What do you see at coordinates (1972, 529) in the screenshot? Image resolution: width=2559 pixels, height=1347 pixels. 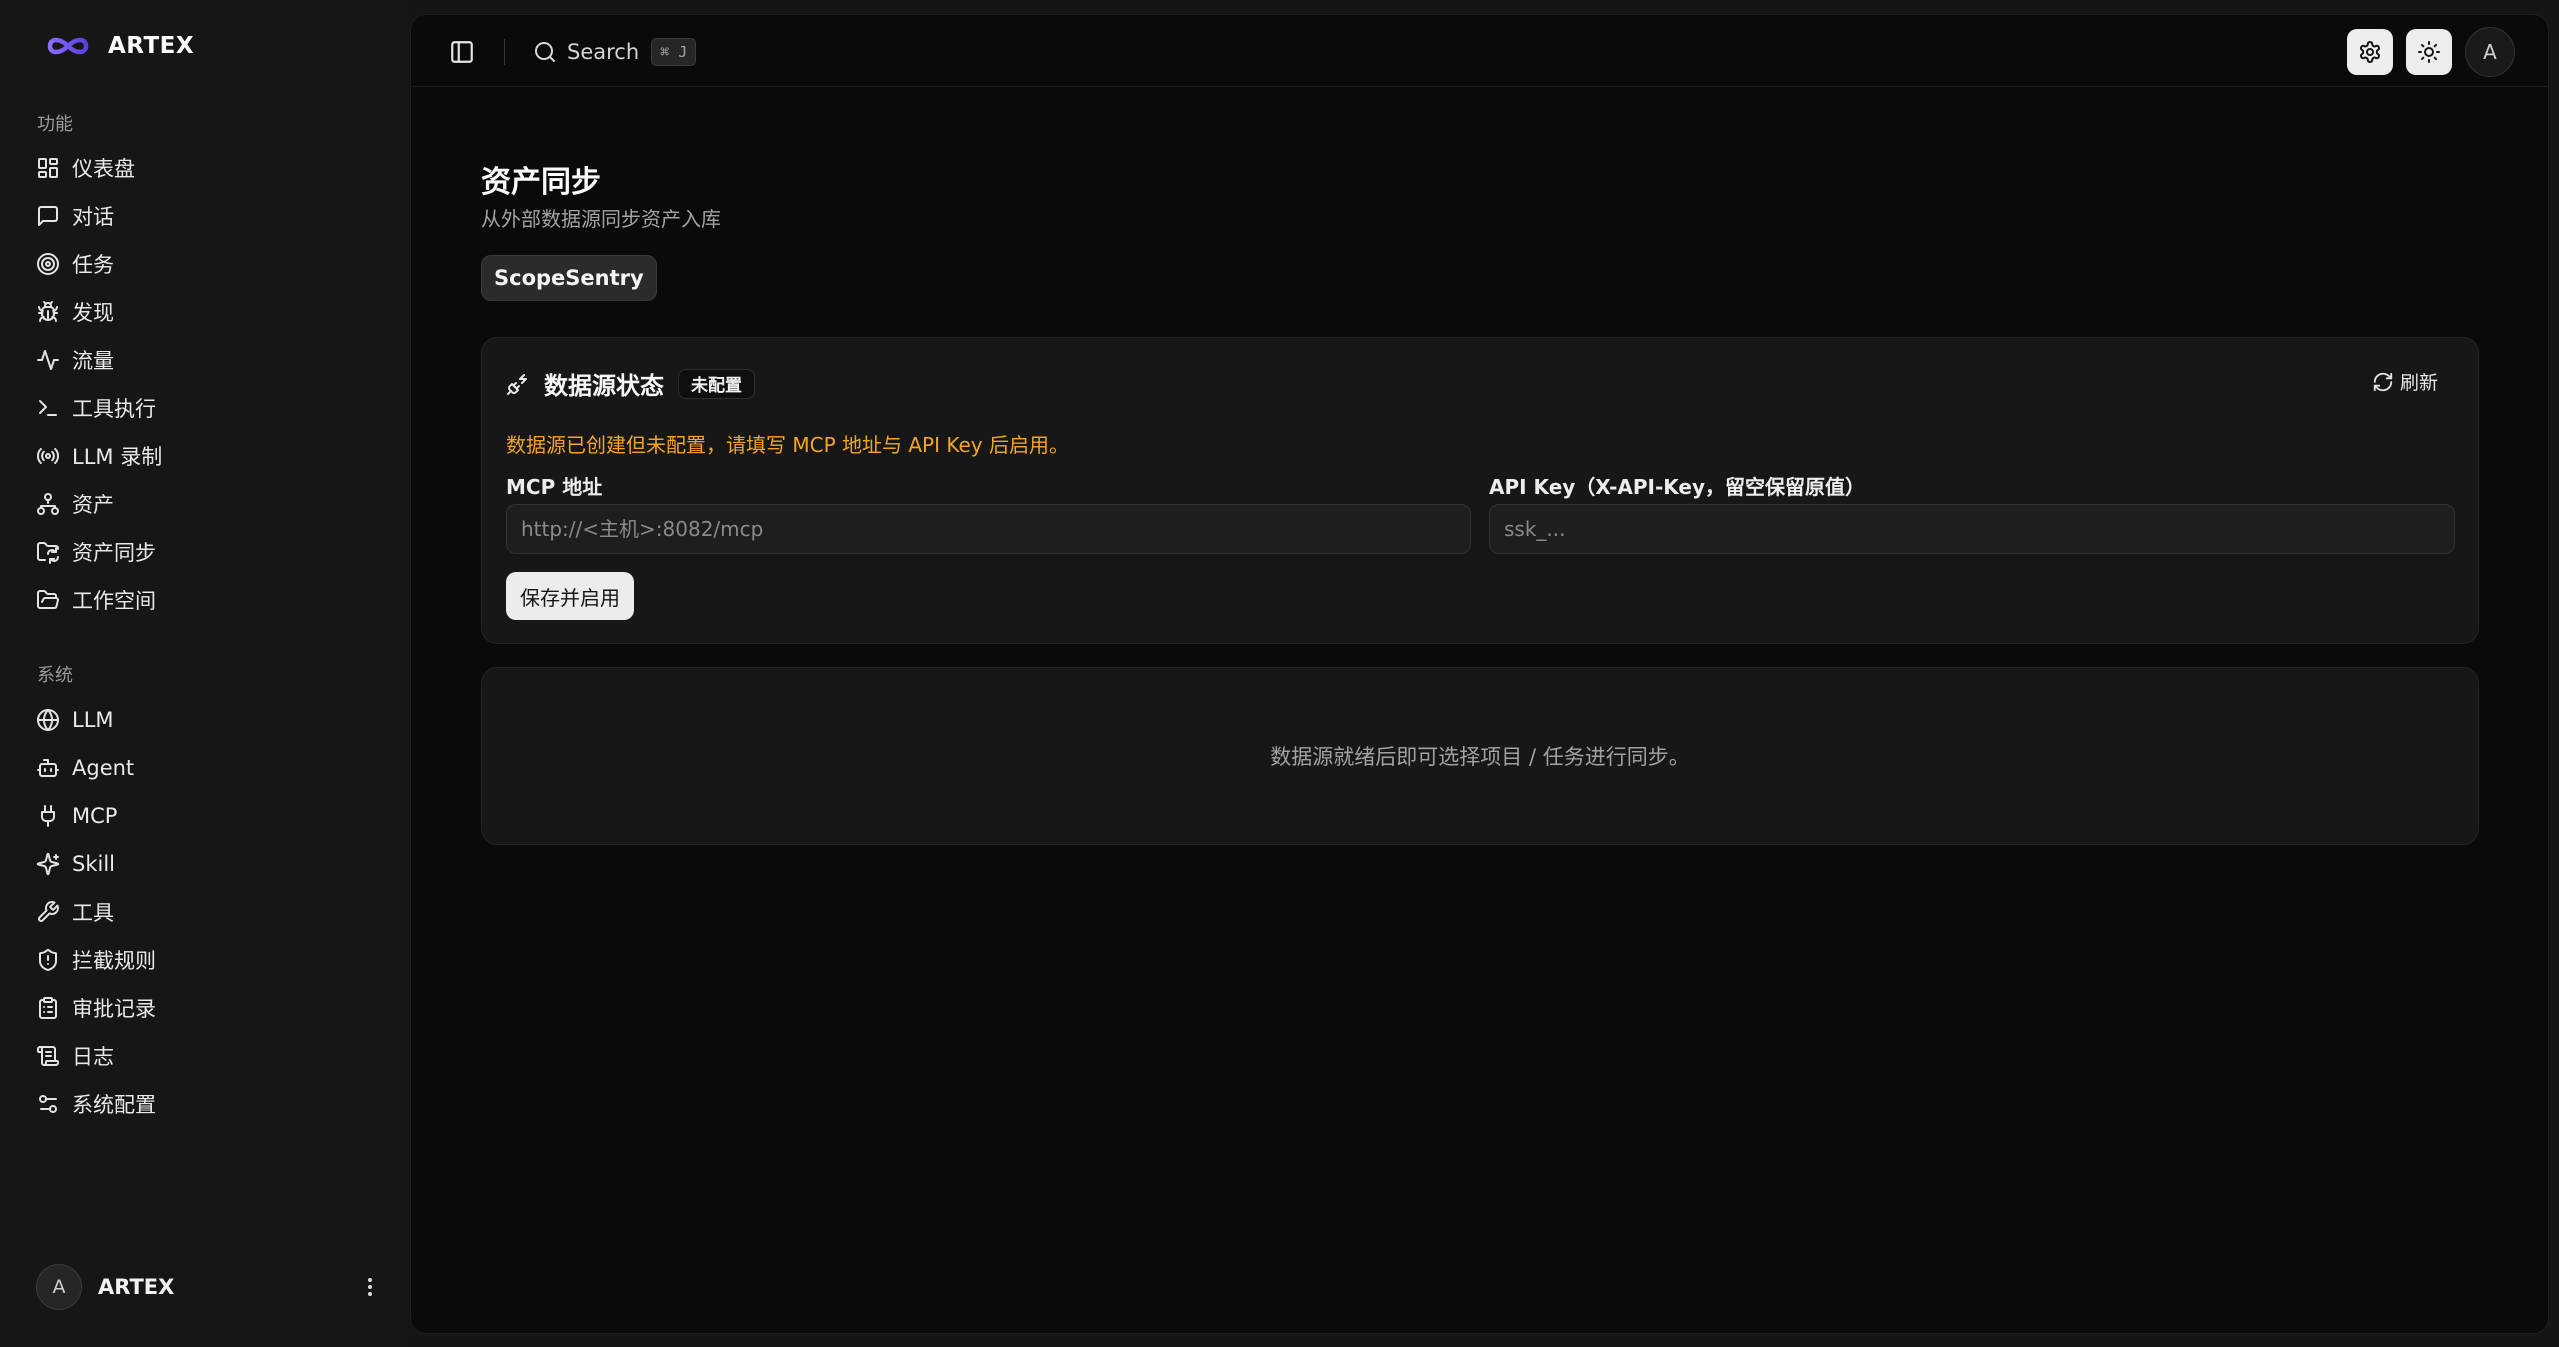 I see `api-key-input` at bounding box center [1972, 529].